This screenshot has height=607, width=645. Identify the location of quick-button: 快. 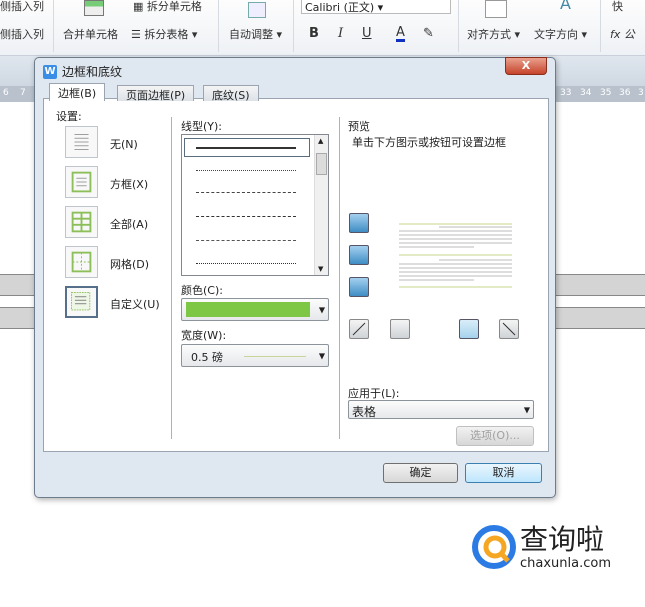
(617, 7).